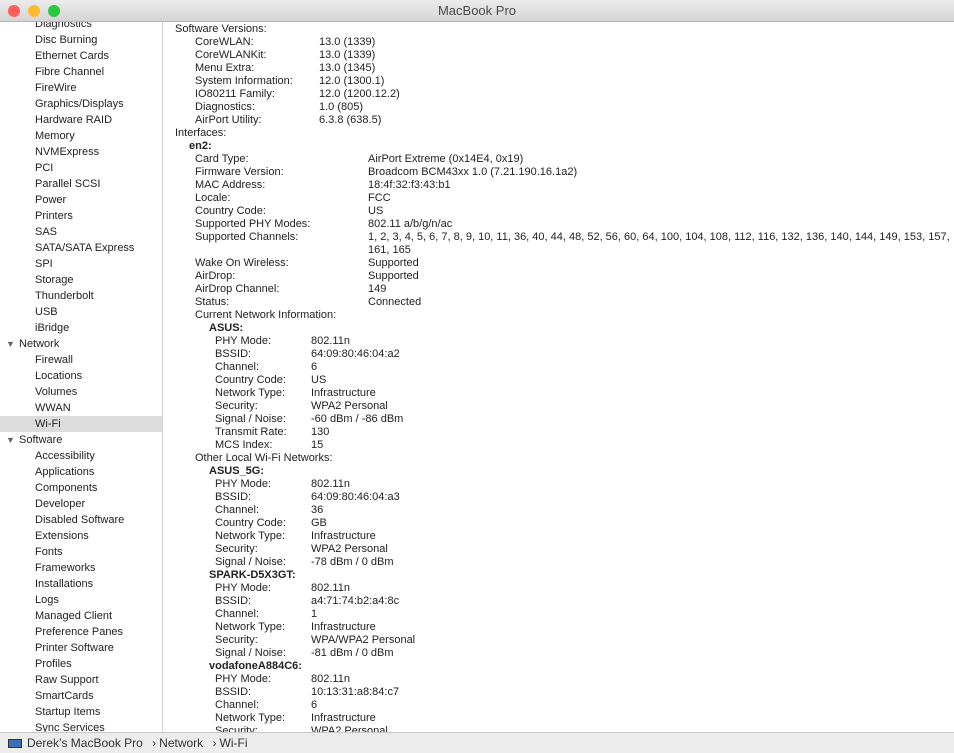  I want to click on info-value: 802.11n, so click(330, 341).